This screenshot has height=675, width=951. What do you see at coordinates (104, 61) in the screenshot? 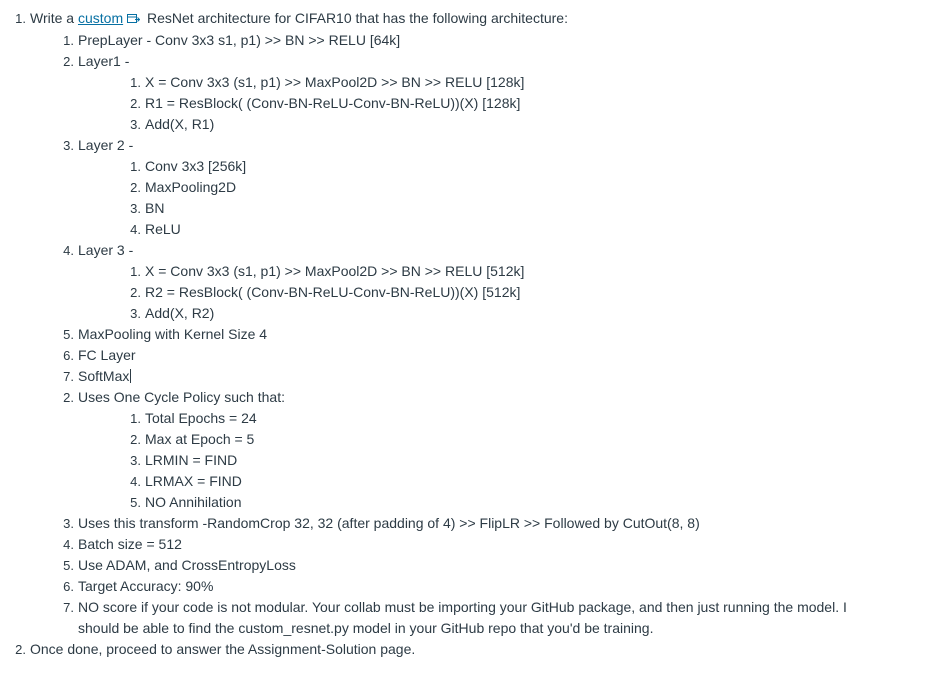
I see `list-item-text: Layer1 -` at bounding box center [104, 61].